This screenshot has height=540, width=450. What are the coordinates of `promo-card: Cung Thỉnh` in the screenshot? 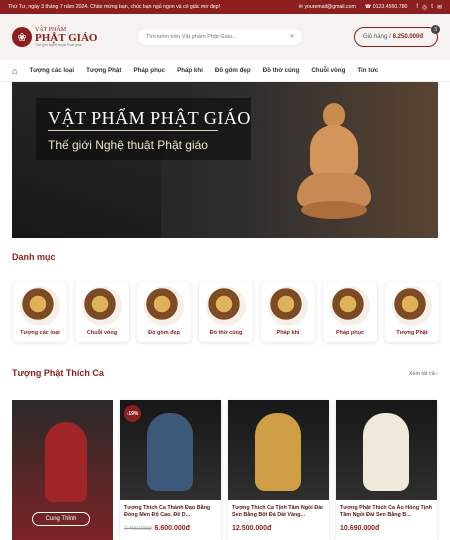 It's located at (62, 470).